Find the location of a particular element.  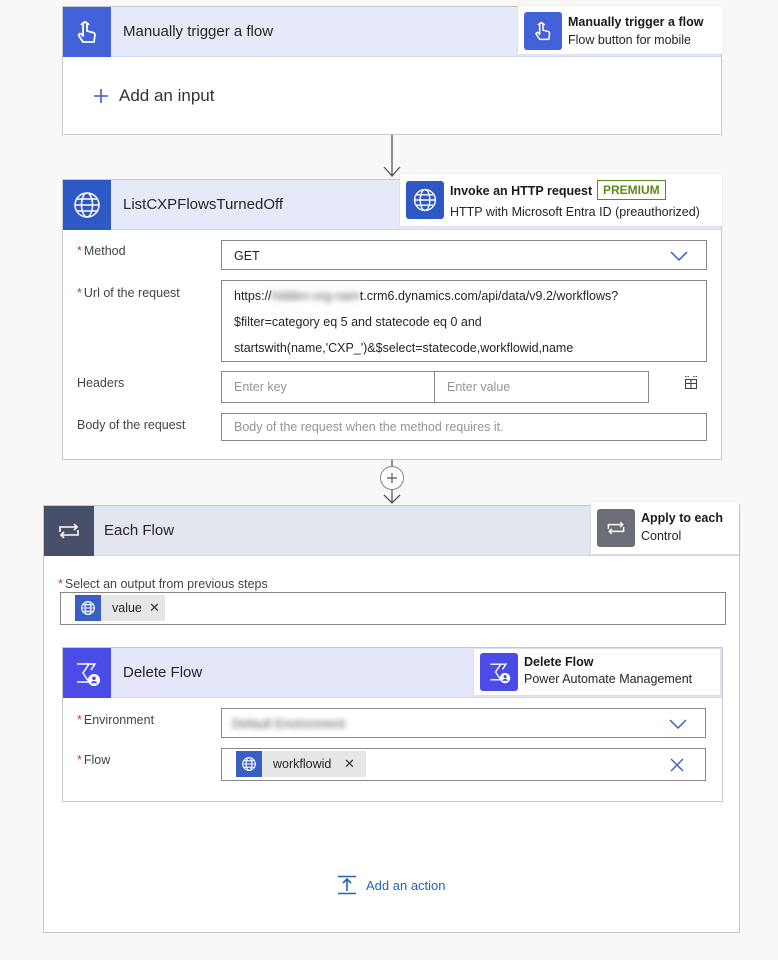

workflowid-token: workflowid ✕ is located at coordinates (301, 764).